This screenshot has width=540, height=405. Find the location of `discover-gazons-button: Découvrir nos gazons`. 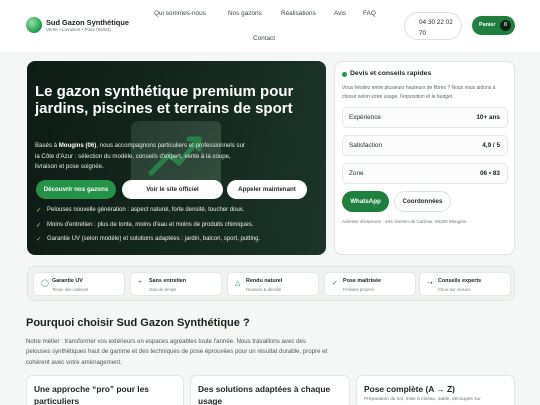

discover-gazons-button: Découvrir nos gazons is located at coordinates (76, 189).